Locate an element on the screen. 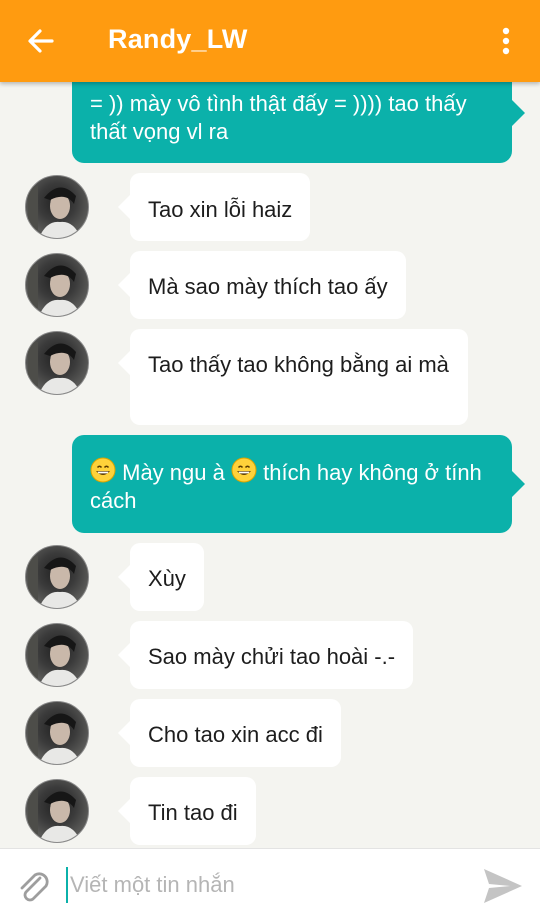 The image size is (540, 923). send-icon is located at coordinates (503, 886).